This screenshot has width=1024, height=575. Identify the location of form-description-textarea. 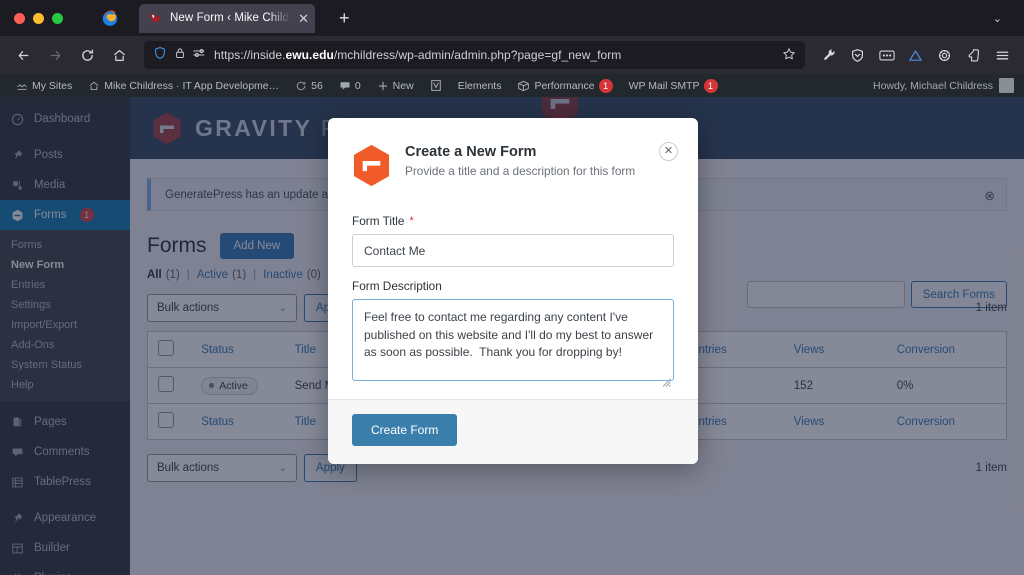
(513, 340).